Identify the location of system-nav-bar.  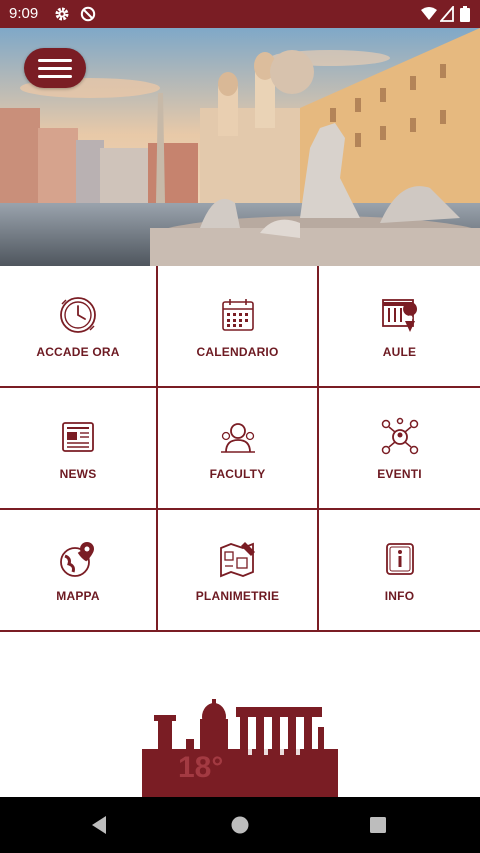
(240, 825).